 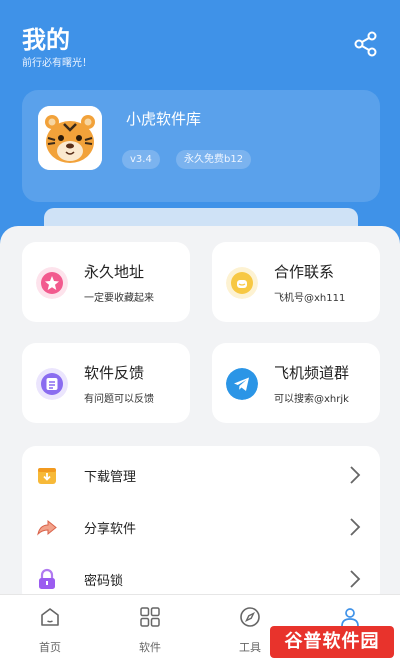 What do you see at coordinates (296, 383) in the screenshot?
I see `tile-telegram-group: 飞机频道群 可以搜索@xhrjk` at bounding box center [296, 383].